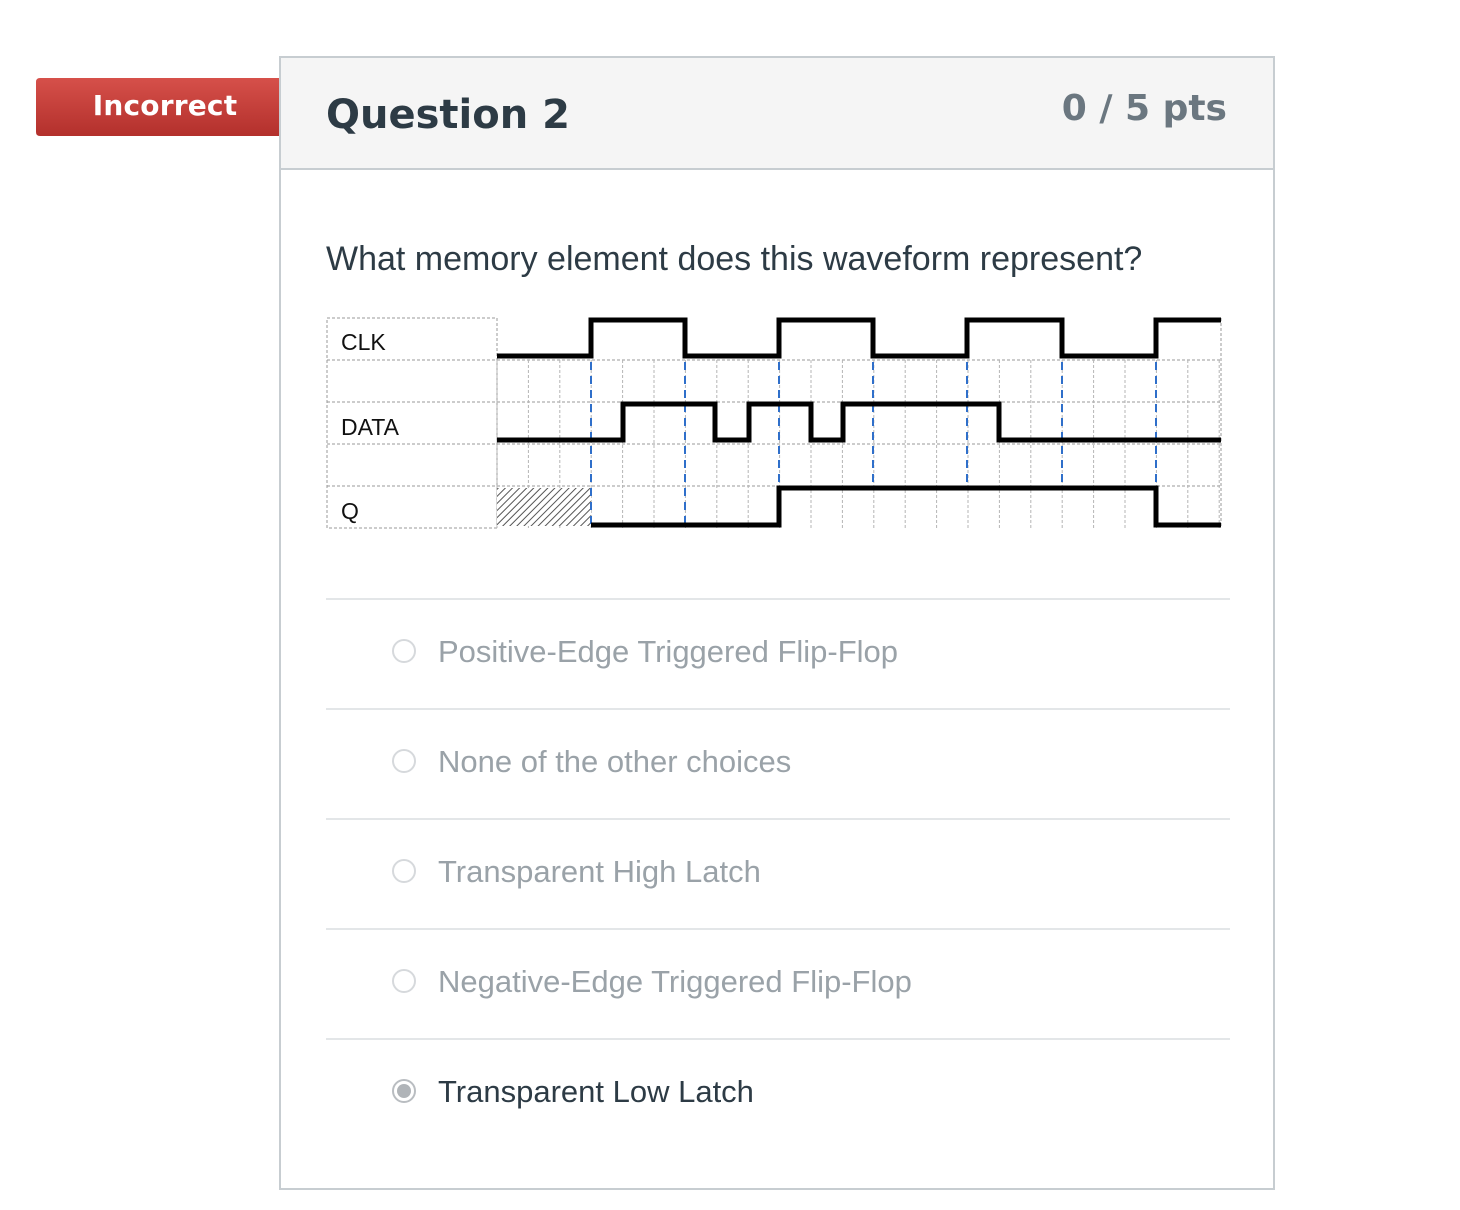  I want to click on radio-button-selected, so click(404, 1091).